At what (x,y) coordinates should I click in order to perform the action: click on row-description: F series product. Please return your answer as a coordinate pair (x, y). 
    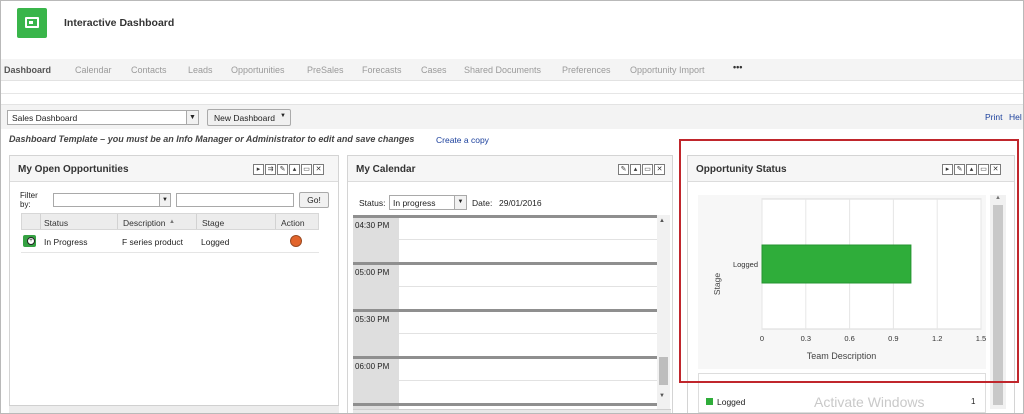
    Looking at the image, I should click on (152, 242).